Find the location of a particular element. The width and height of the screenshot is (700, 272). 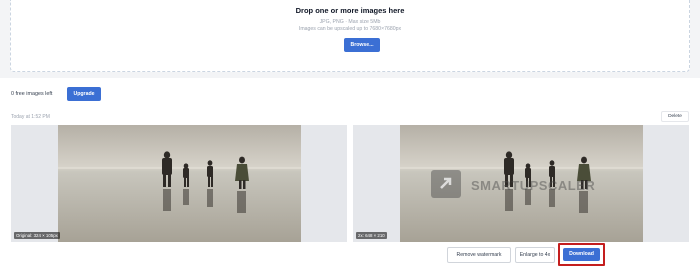

dropzone-formats: JPG, PNG · Max size 5Mb is located at coordinates (350, 22).